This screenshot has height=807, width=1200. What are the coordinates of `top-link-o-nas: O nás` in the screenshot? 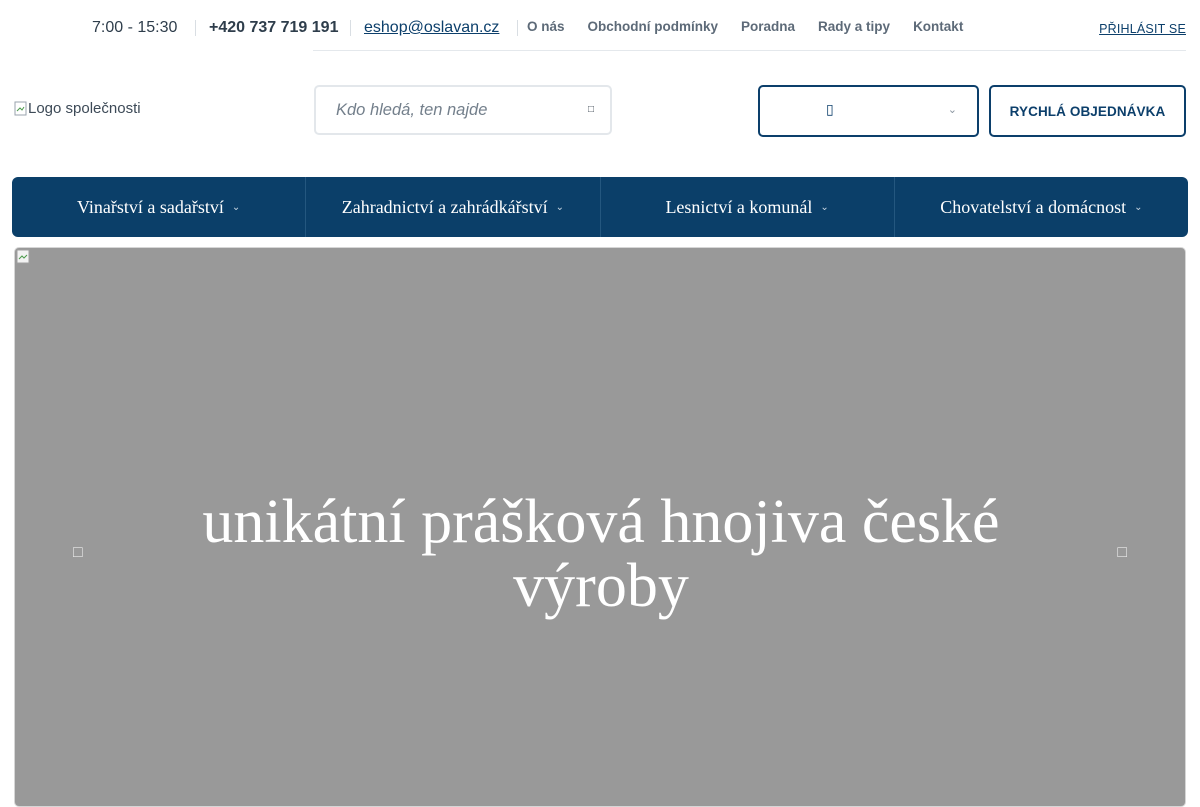 It's located at (546, 26).